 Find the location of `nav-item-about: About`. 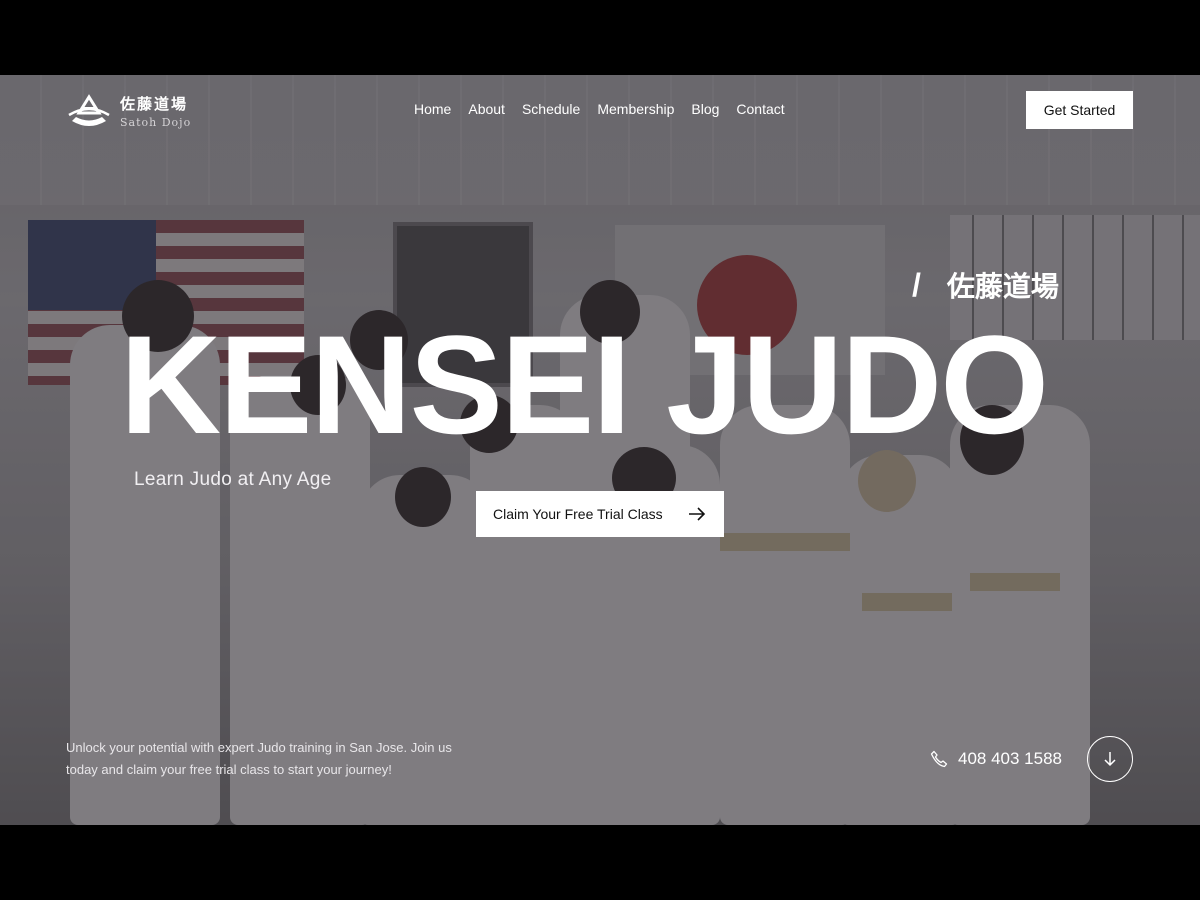

nav-item-about: About is located at coordinates (486, 109).